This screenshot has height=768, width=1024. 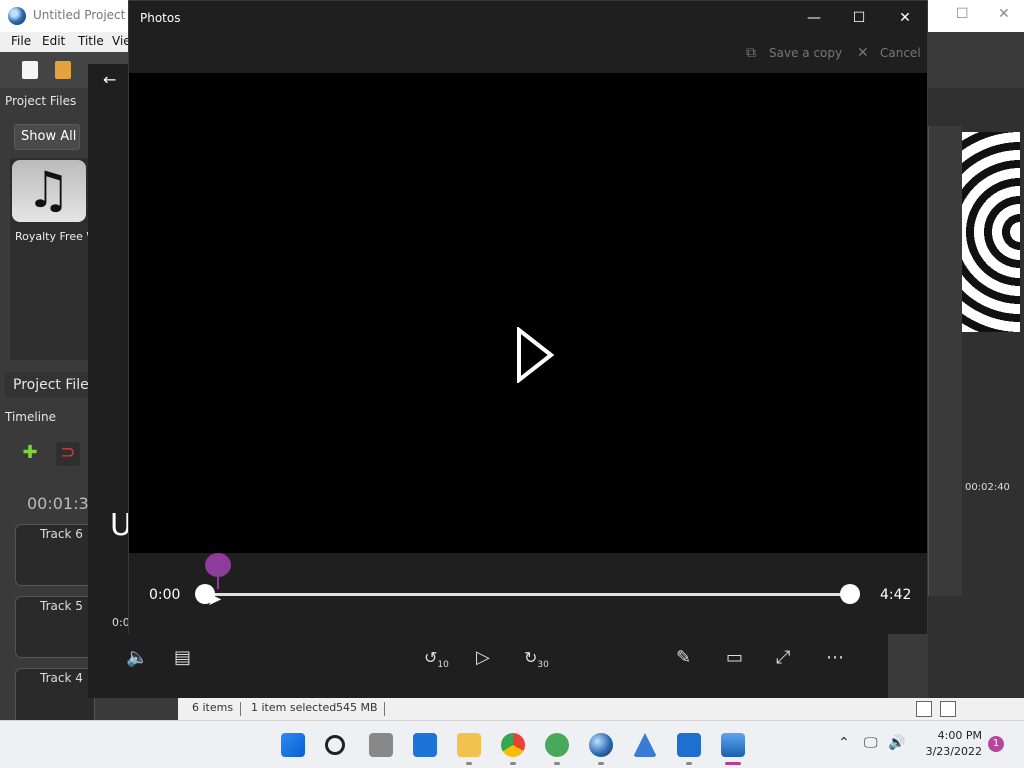 I want to click on download-manager-icon, so click(x=557, y=745).